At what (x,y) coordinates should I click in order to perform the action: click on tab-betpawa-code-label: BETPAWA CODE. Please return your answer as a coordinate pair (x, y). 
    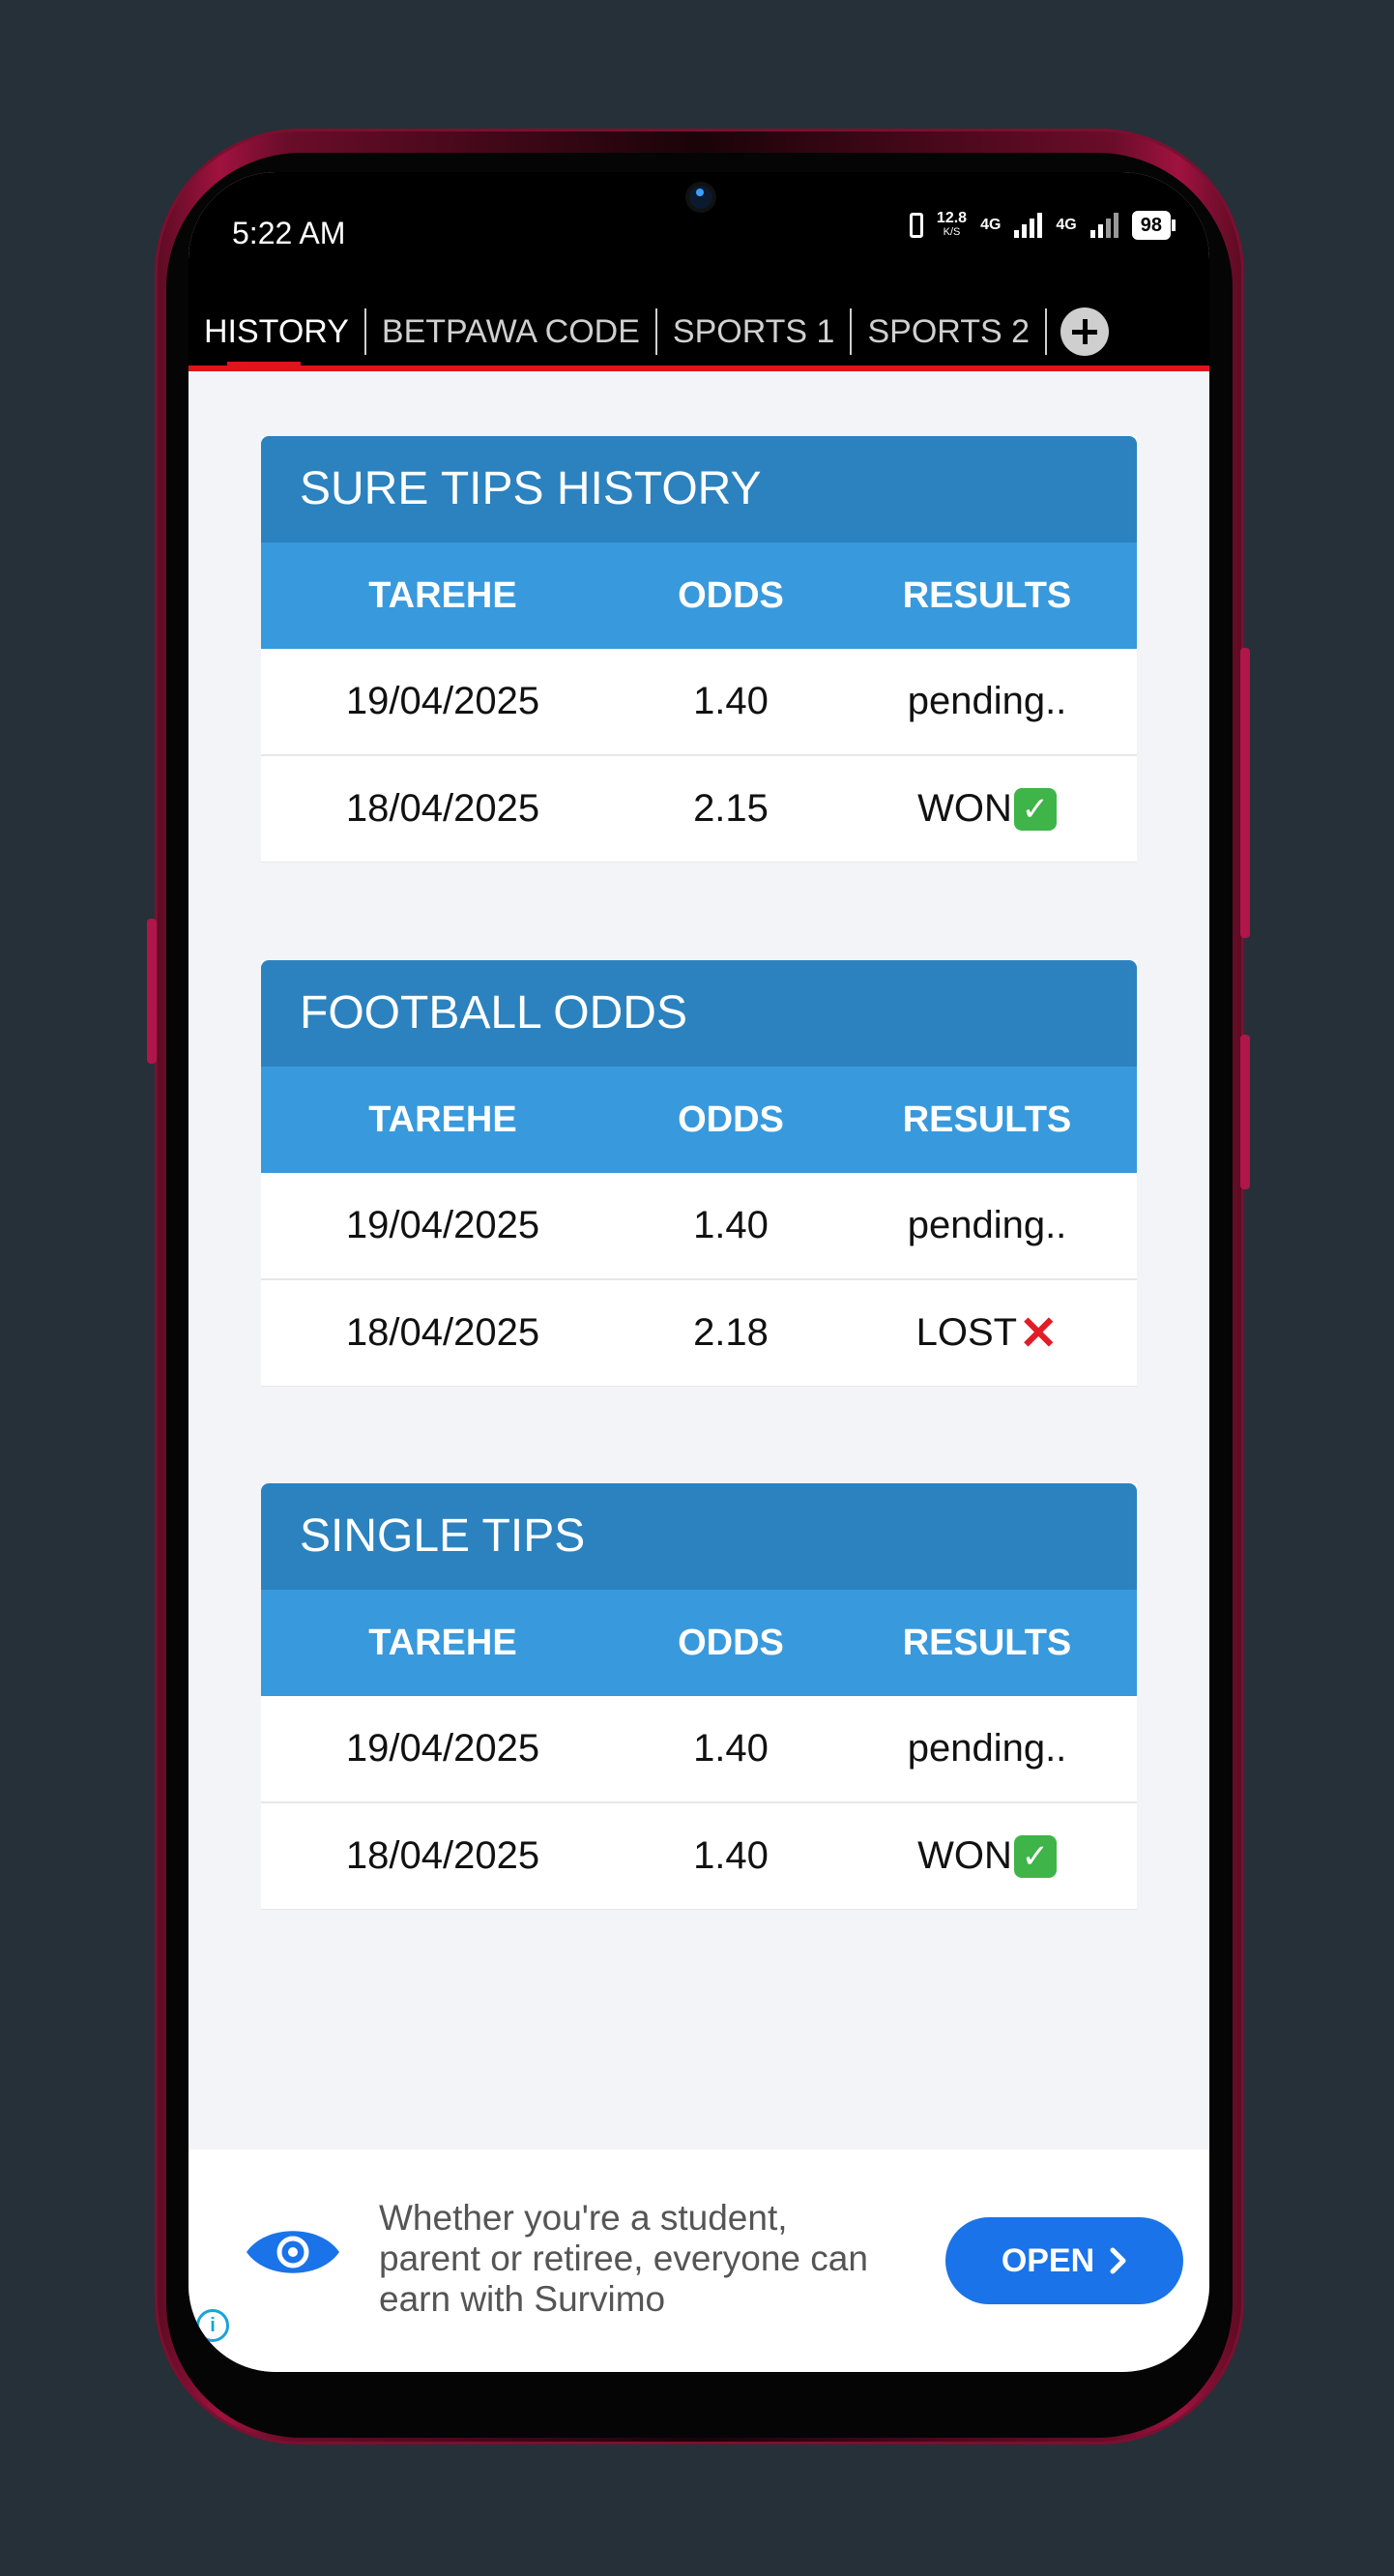
    Looking at the image, I should click on (511, 331).